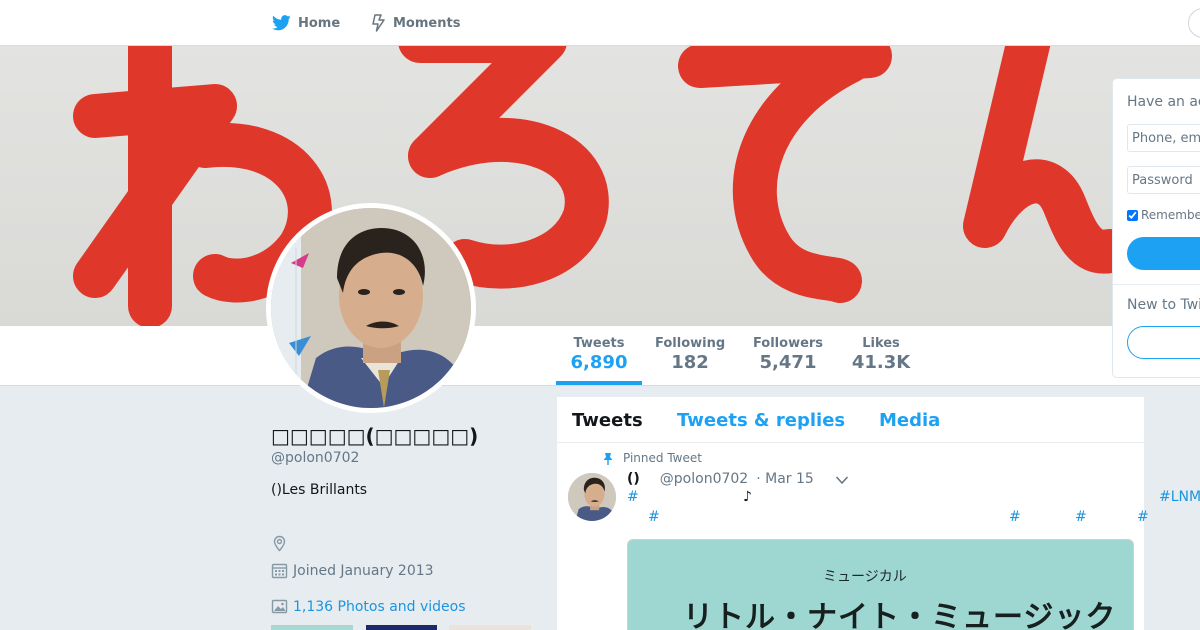 The height and width of the screenshot is (630, 1200). I want to click on tweet-media-image: ミュージカル リトル・ナイト・ミュージック, so click(880, 584).